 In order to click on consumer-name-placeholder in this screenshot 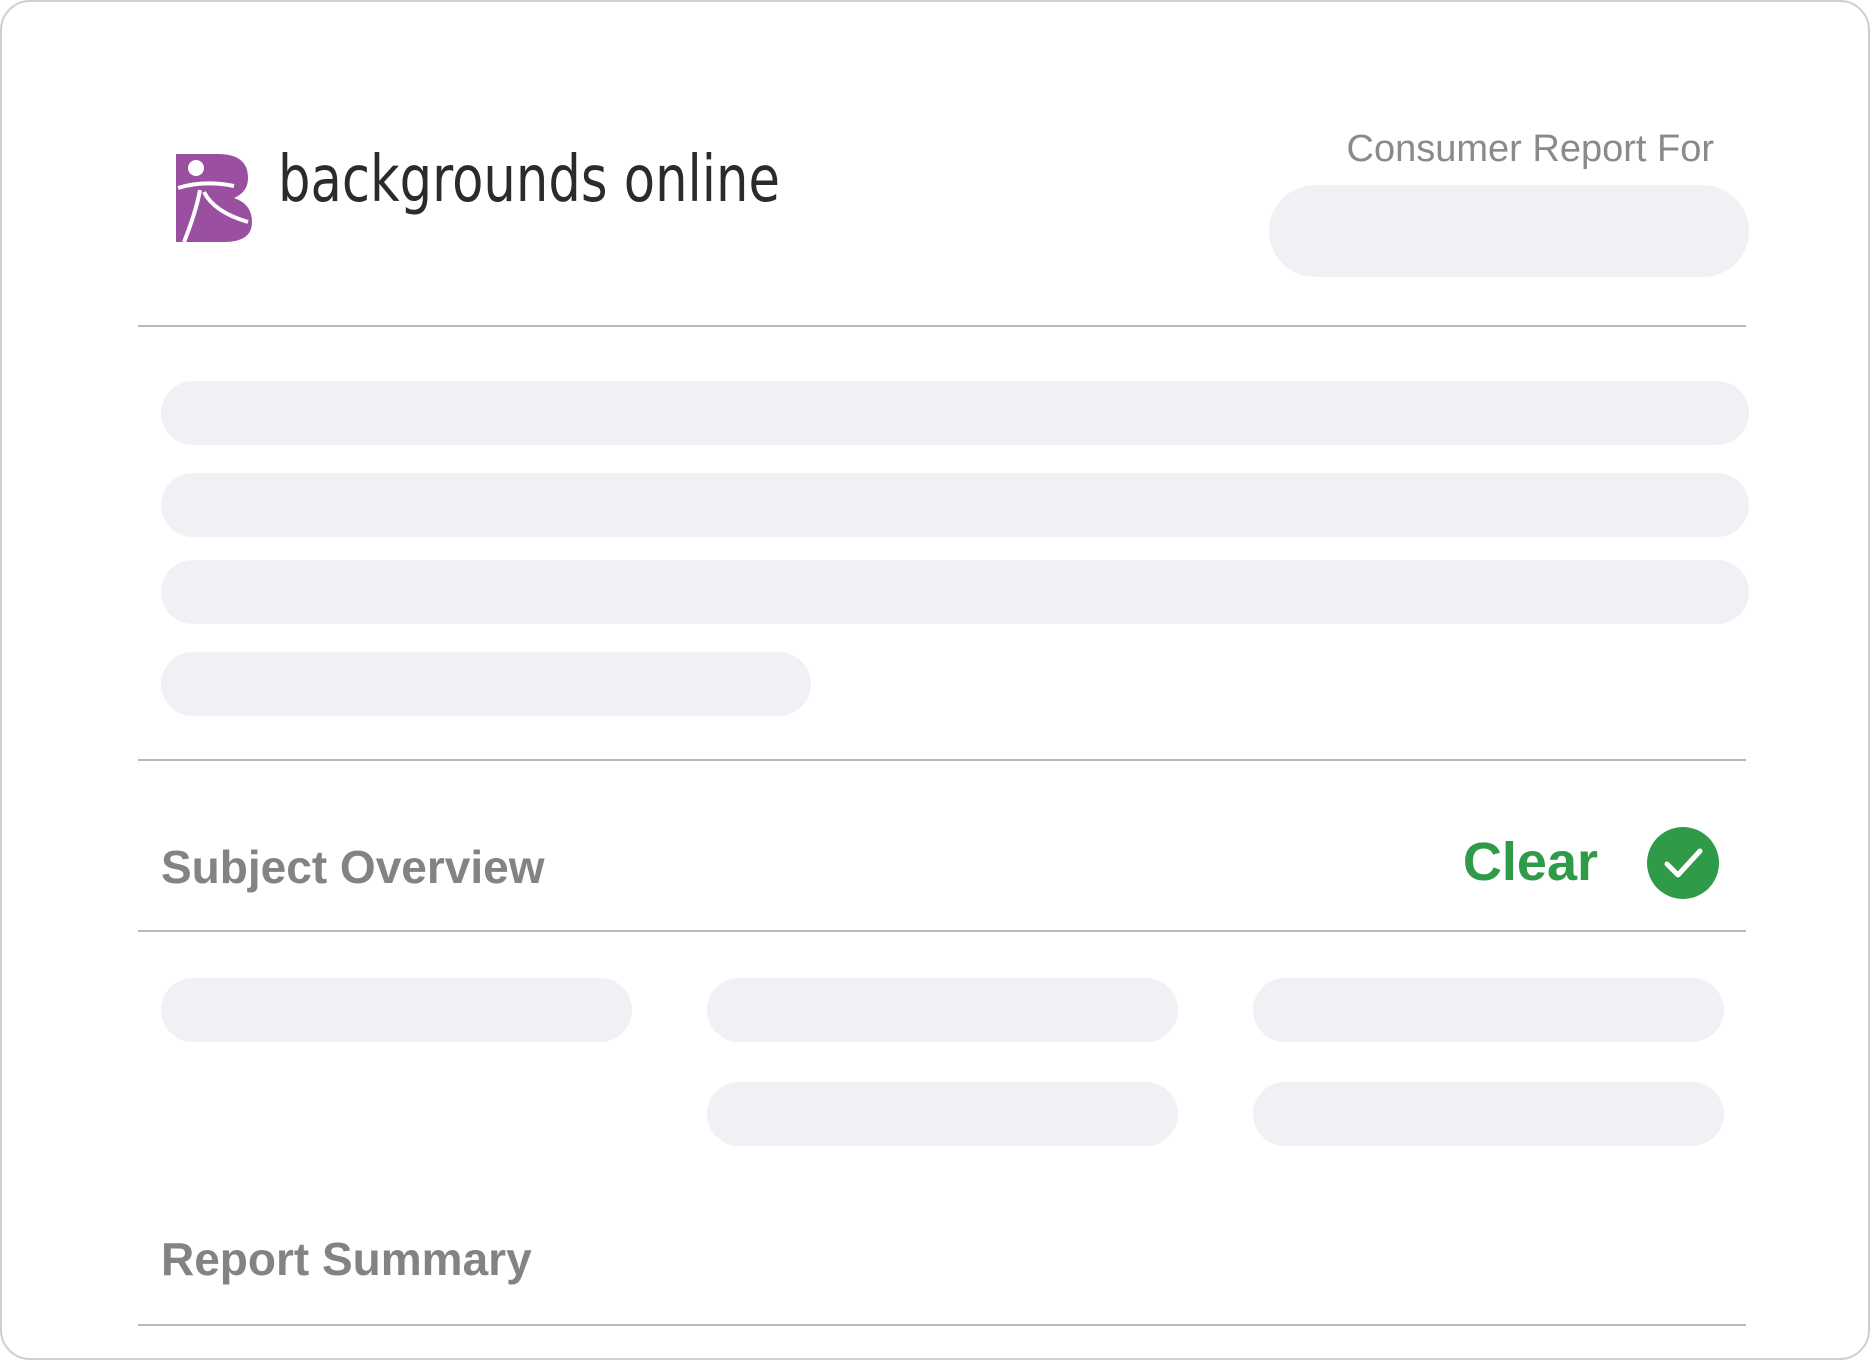, I will do `click(1509, 231)`.